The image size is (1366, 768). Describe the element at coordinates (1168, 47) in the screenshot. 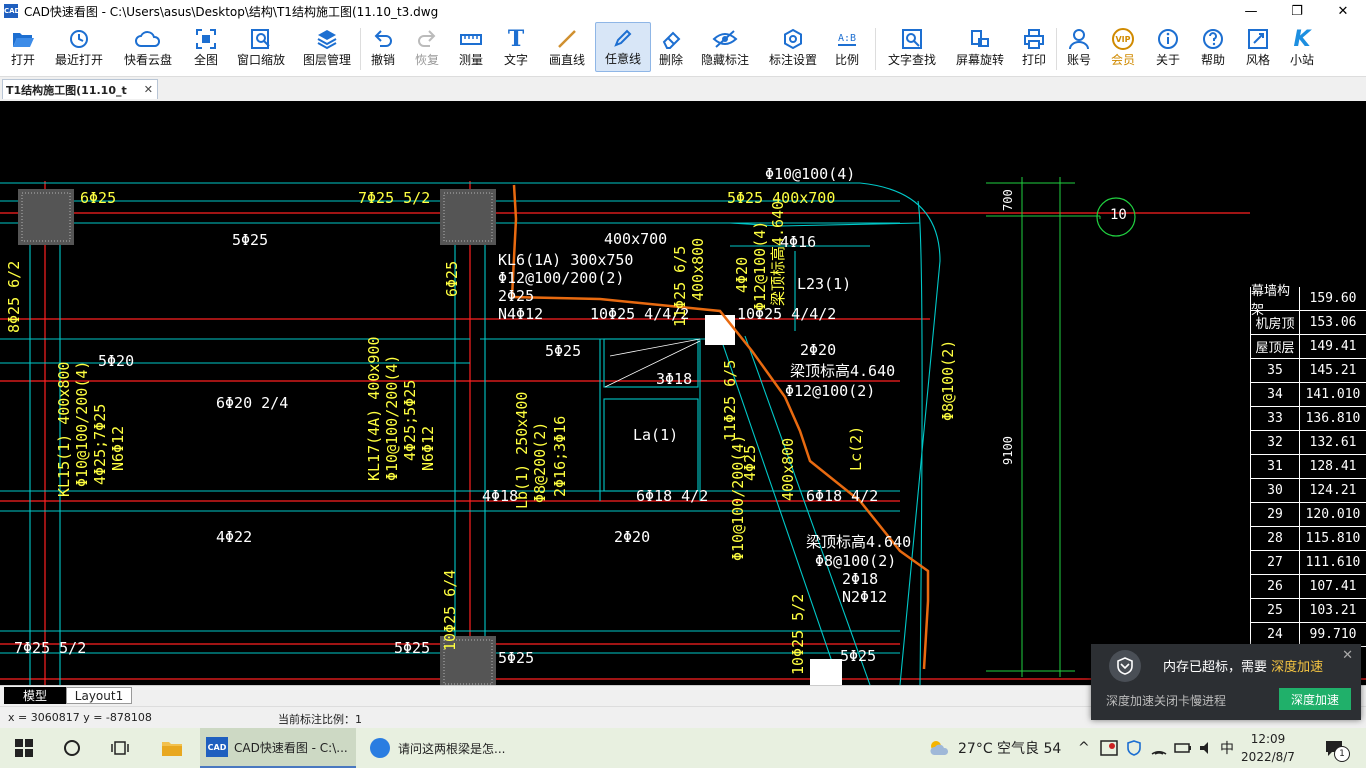

I see `toolbar-about-button: 关于` at that location.